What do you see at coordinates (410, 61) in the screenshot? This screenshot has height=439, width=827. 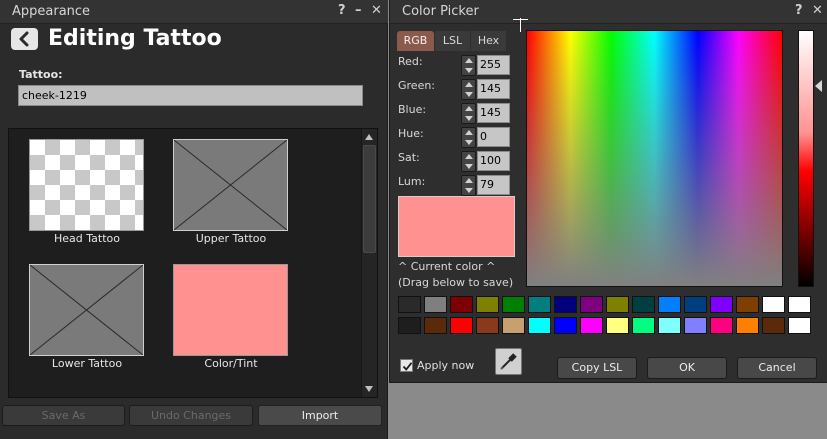 I see `red-label: Red:` at bounding box center [410, 61].